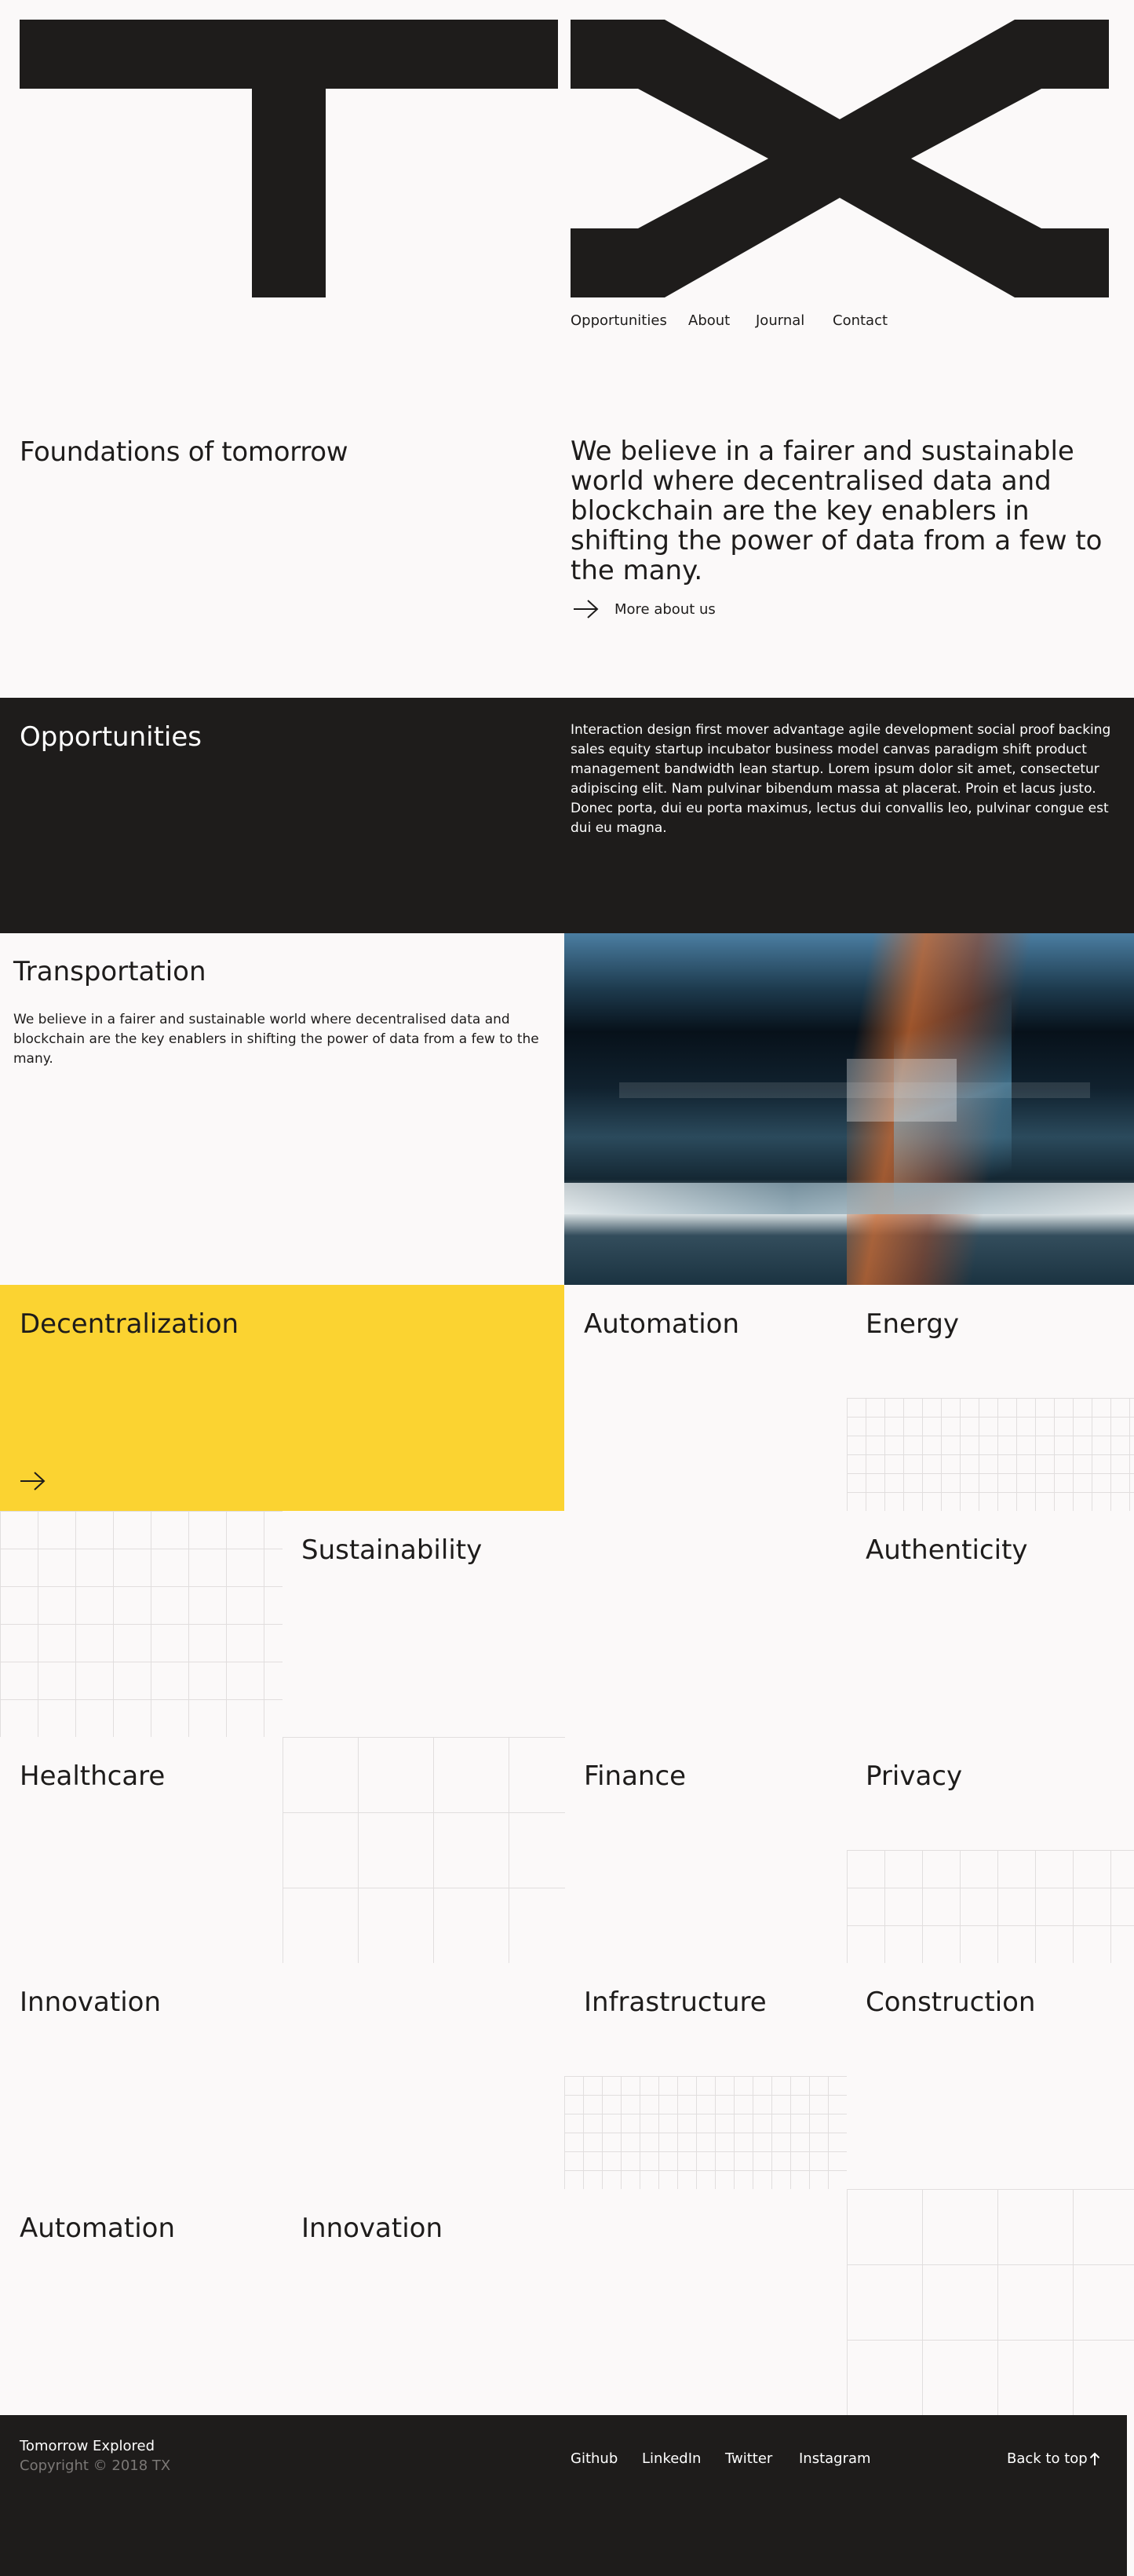 The image size is (1134, 2576). I want to click on page-title: Foundations of tomorrow, so click(184, 452).